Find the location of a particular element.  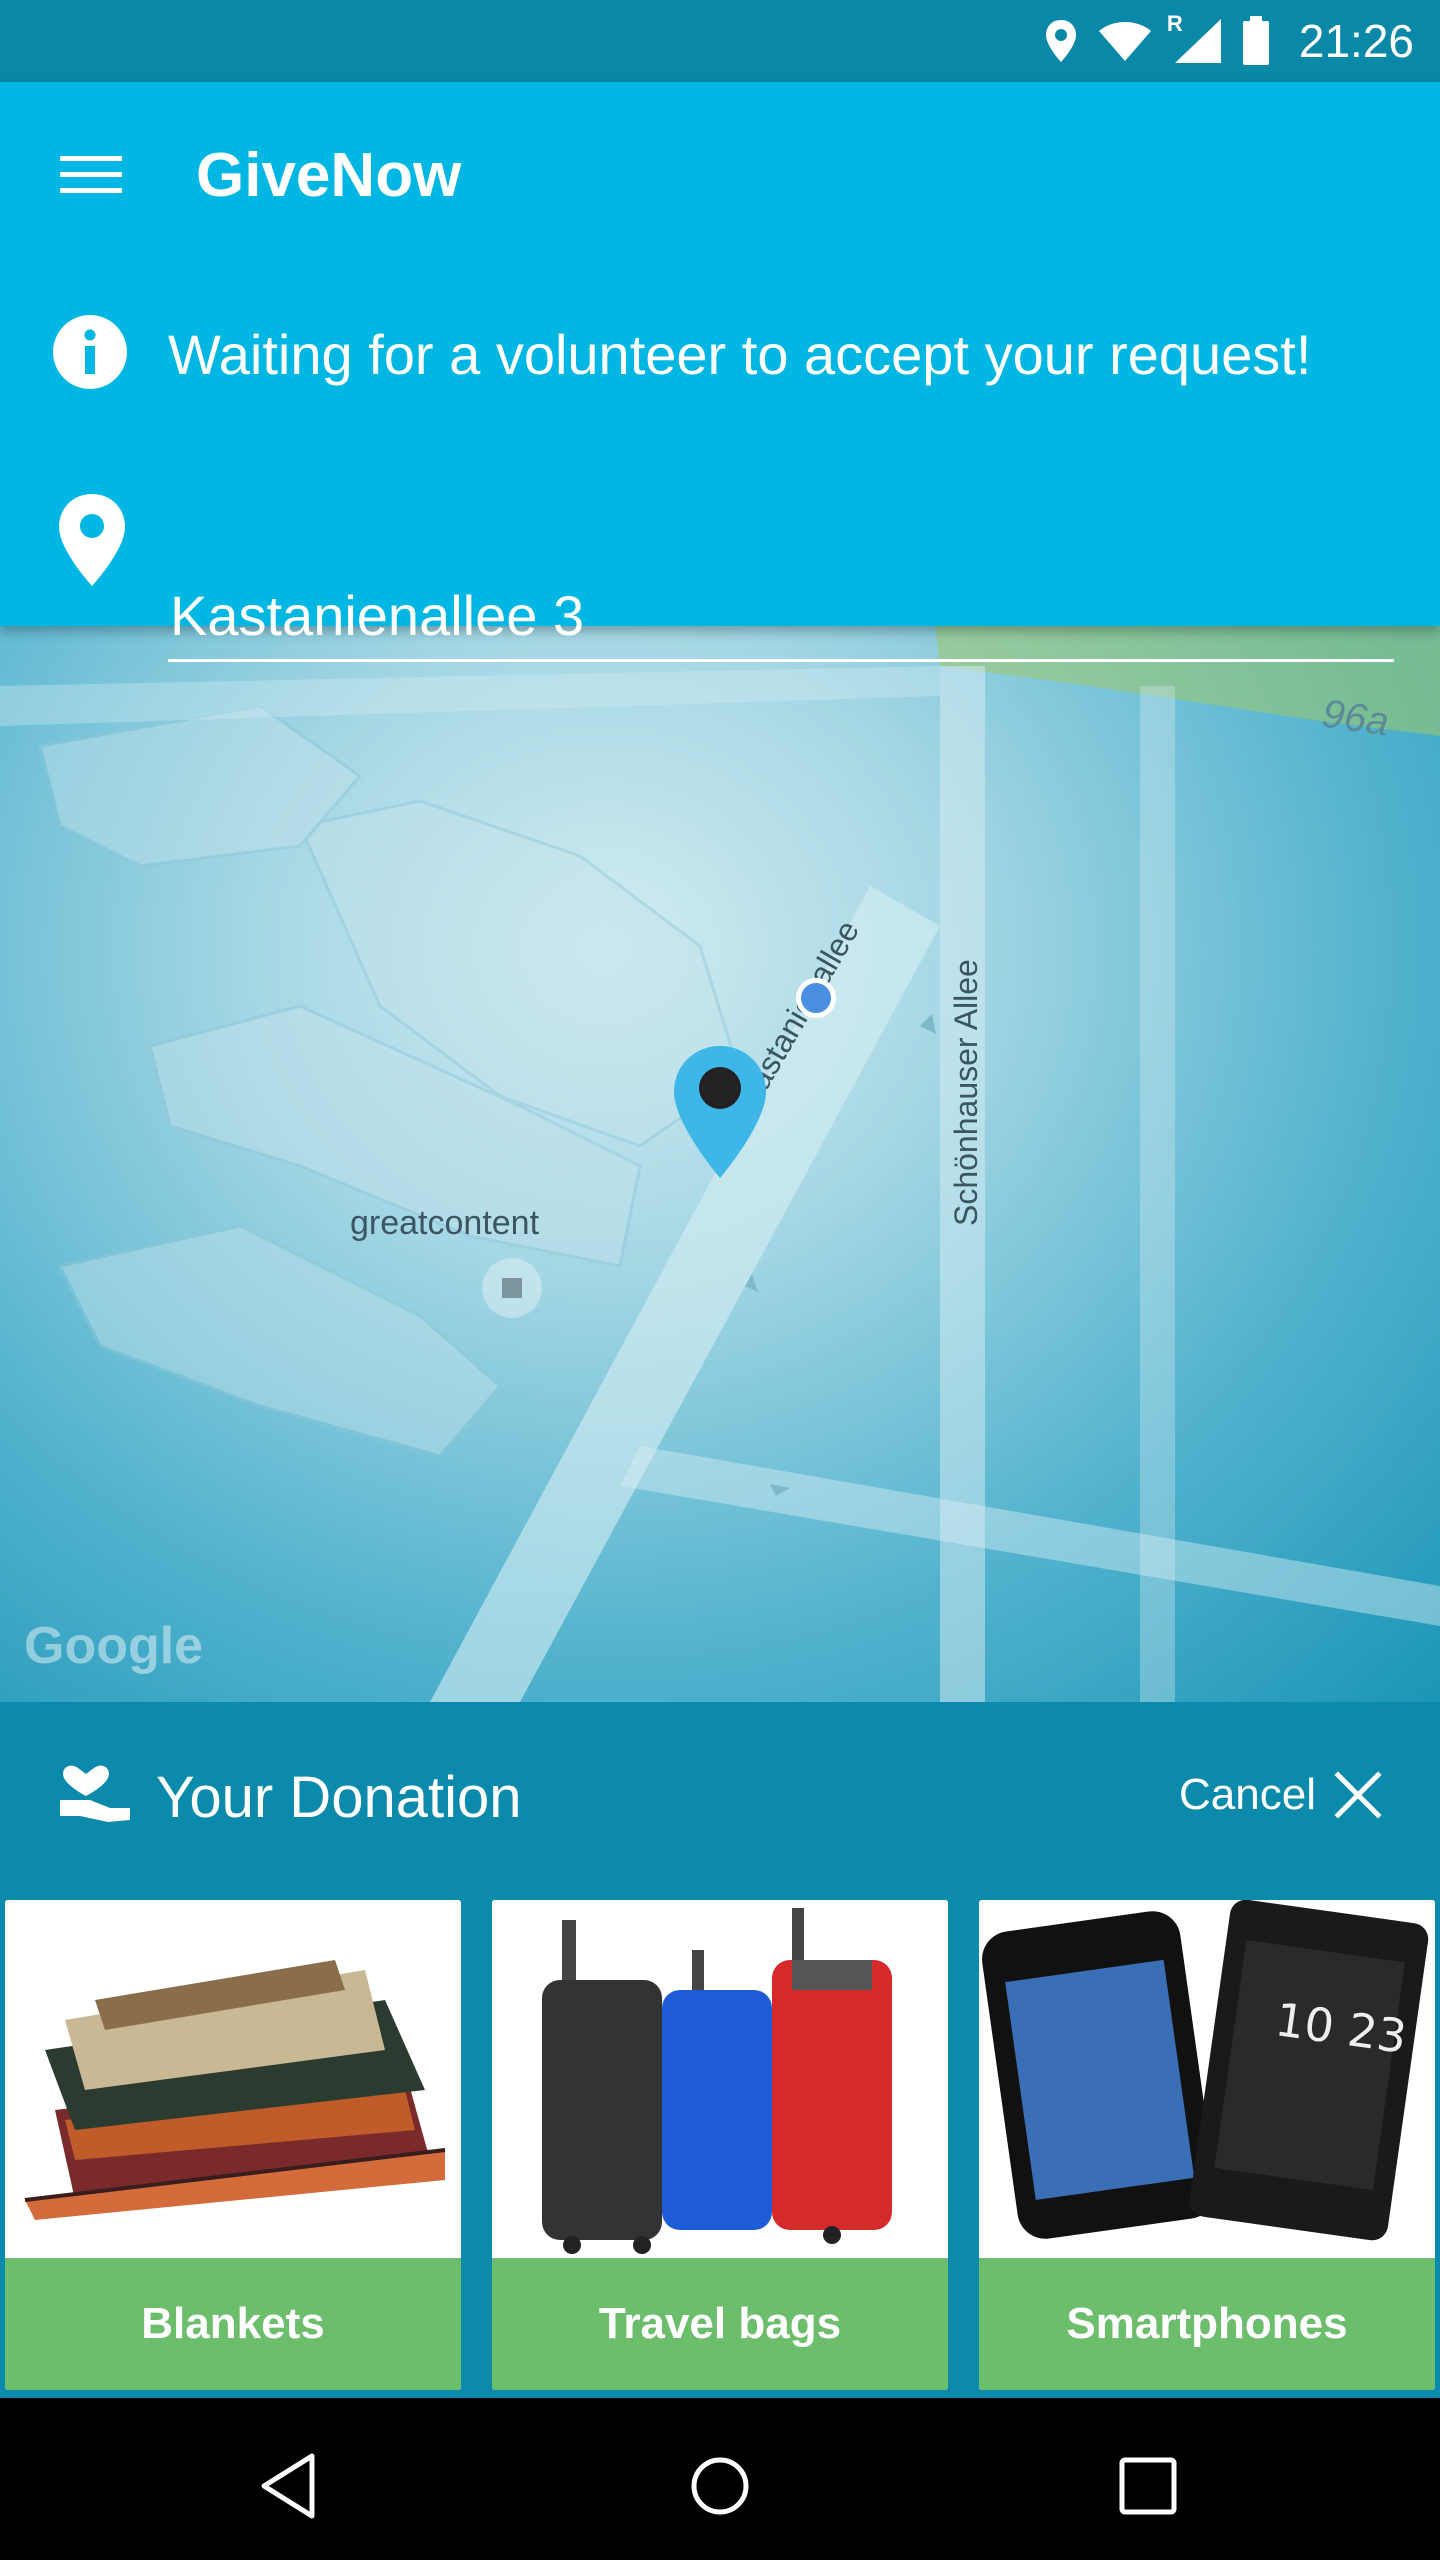

info-icon is located at coordinates (90, 352).